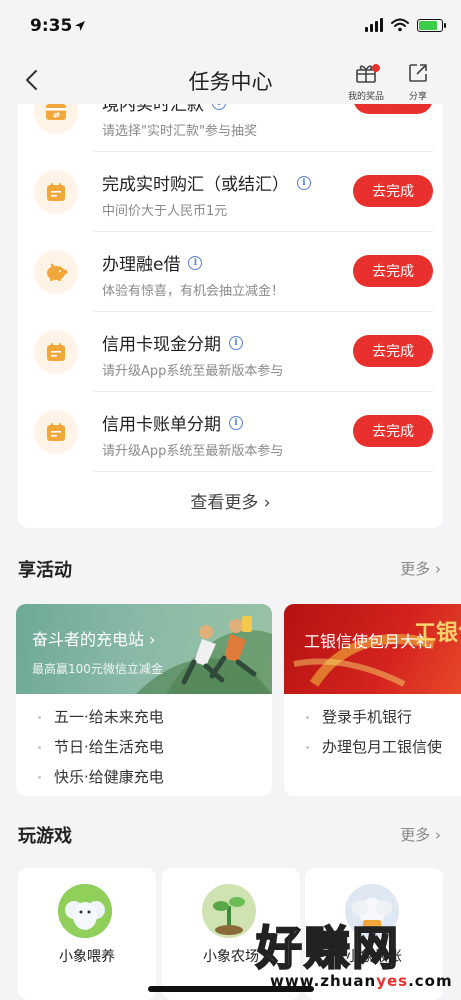 Image resolution: width=461 pixels, height=1000 pixels. Describe the element at coordinates (87, 957) in the screenshot. I see `game-label: 小象喂养` at that location.